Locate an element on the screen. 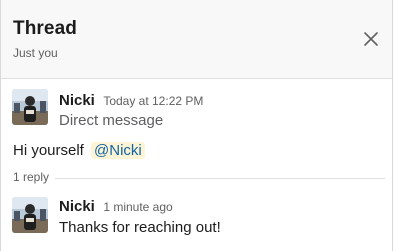  message-body: Thanks for reaching out! is located at coordinates (140, 227).